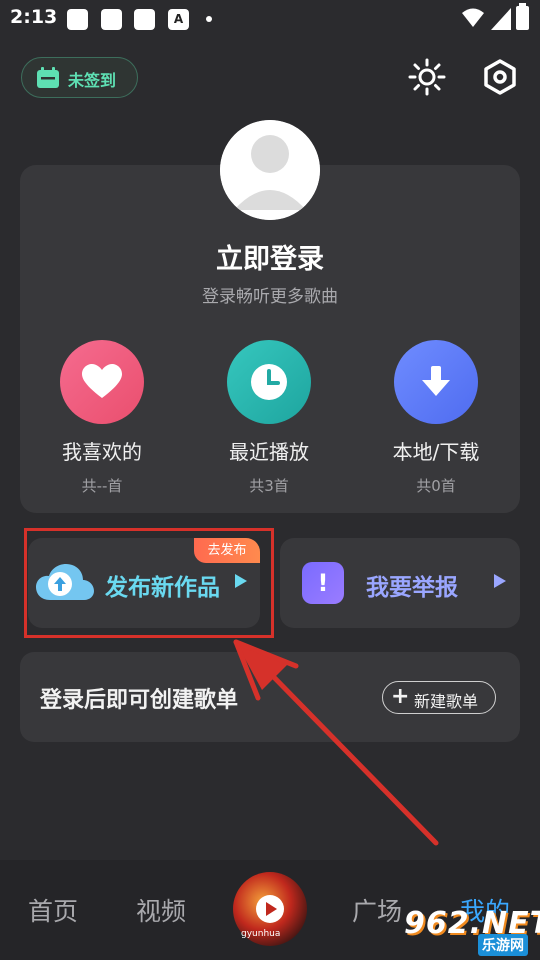 The width and height of the screenshot is (540, 960). What do you see at coordinates (261, 934) in the screenshot?
I see `disc-caption: gyunhua` at bounding box center [261, 934].